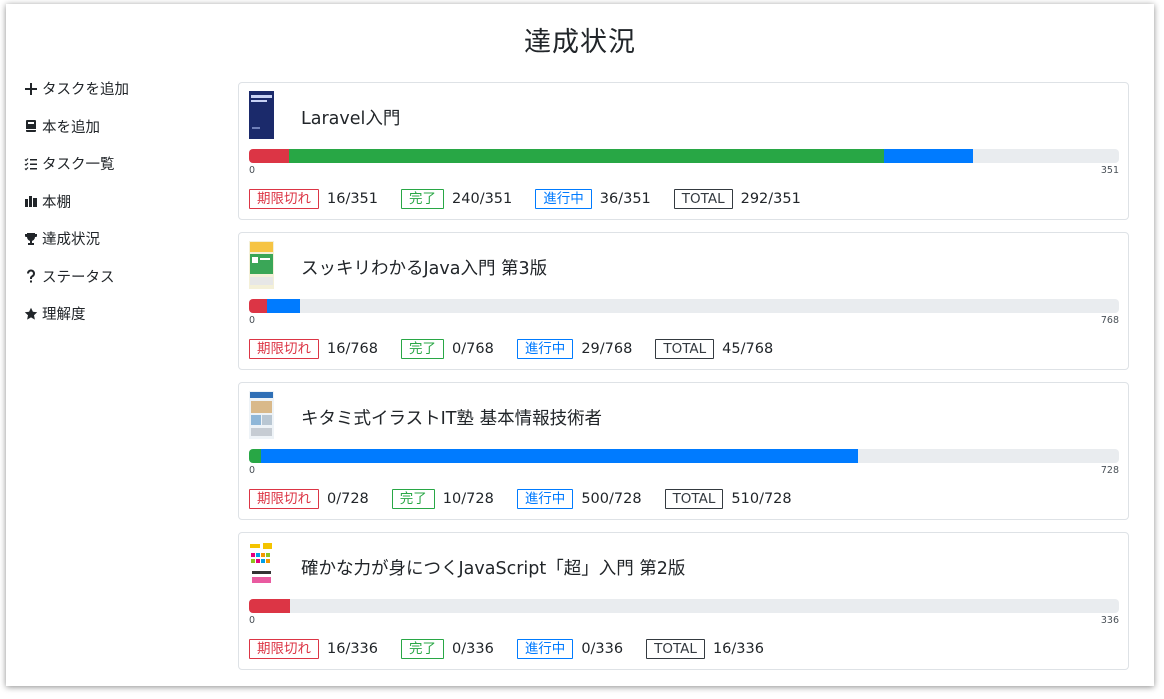 Image resolution: width=1164 pixels, height=699 pixels. I want to click on sidebar-item-label: 本棚, so click(56, 202).